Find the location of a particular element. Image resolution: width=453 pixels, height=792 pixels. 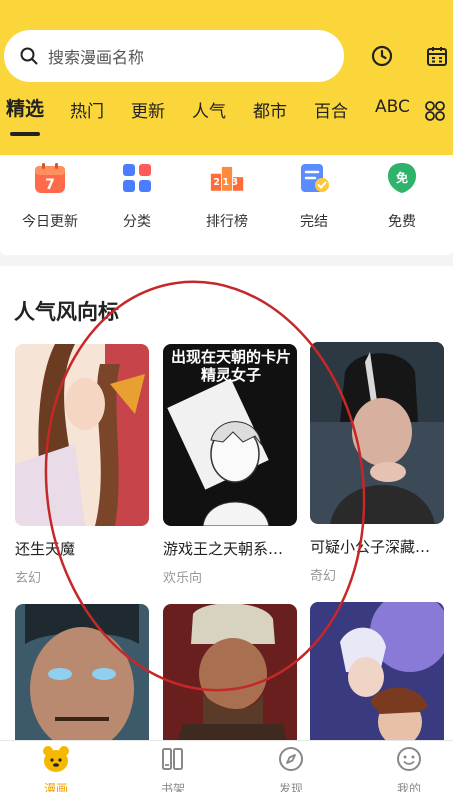

free-icon: 免 is located at coordinates (402, 178).